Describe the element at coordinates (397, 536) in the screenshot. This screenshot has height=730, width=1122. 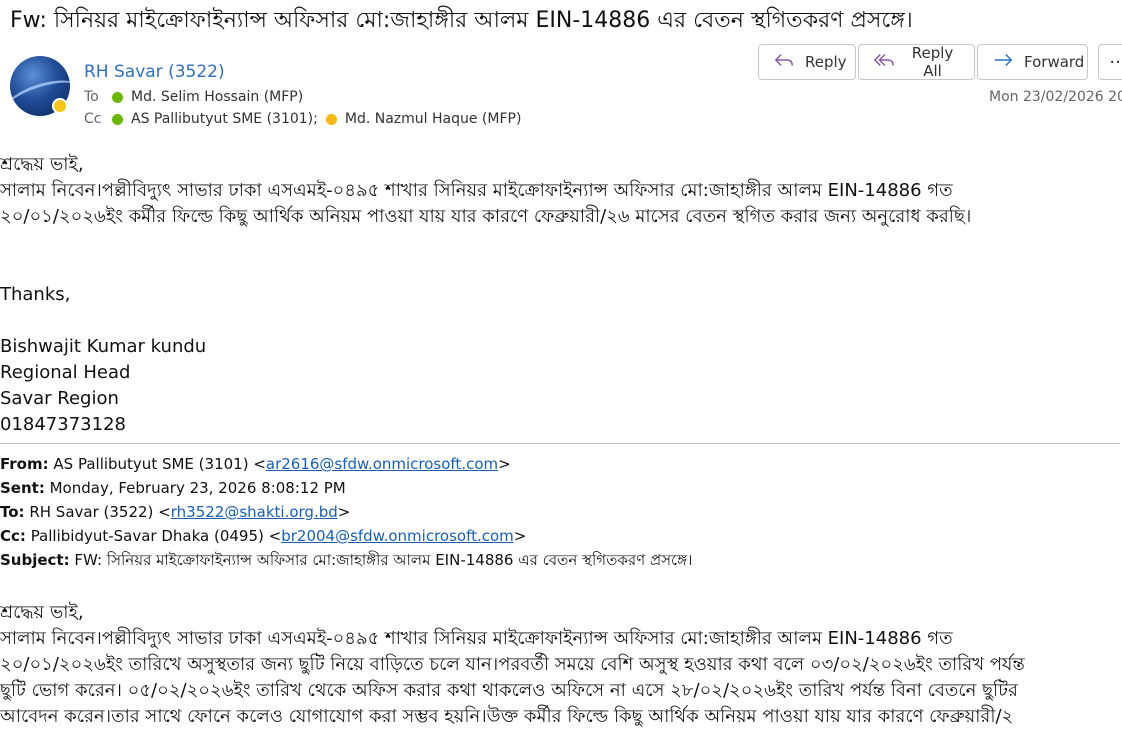
I see `cc-email-link: br2004@sfdw.onmicrosoft.com` at that location.